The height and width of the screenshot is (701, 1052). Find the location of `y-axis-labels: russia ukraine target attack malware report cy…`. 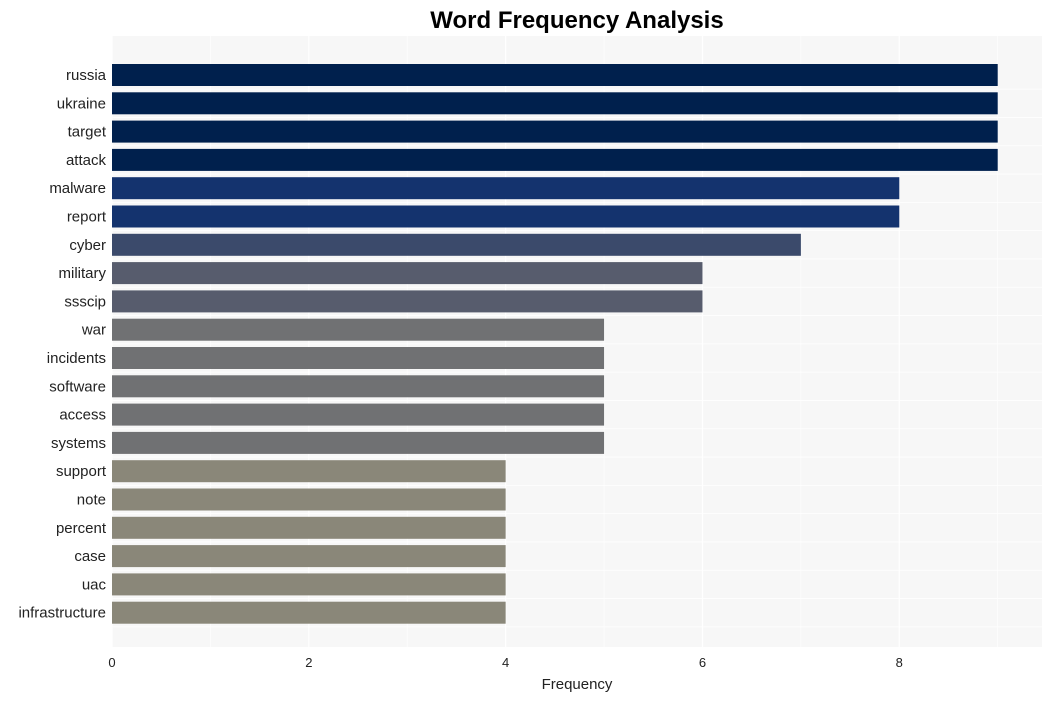

y-axis-labels: russia ukraine target attack malware report cy… is located at coordinates (62, 344).